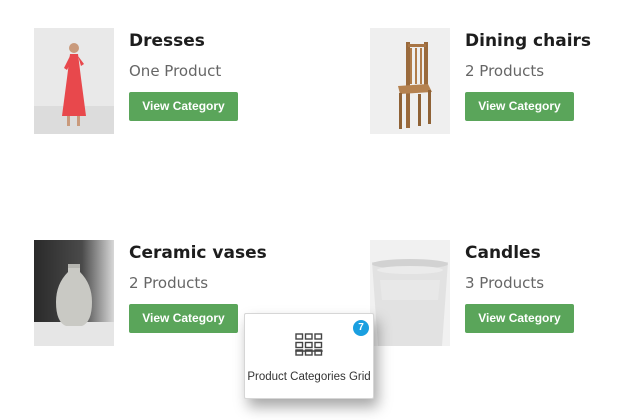  Describe the element at coordinates (542, 41) in the screenshot. I see `category-title: Dining chairs` at that location.